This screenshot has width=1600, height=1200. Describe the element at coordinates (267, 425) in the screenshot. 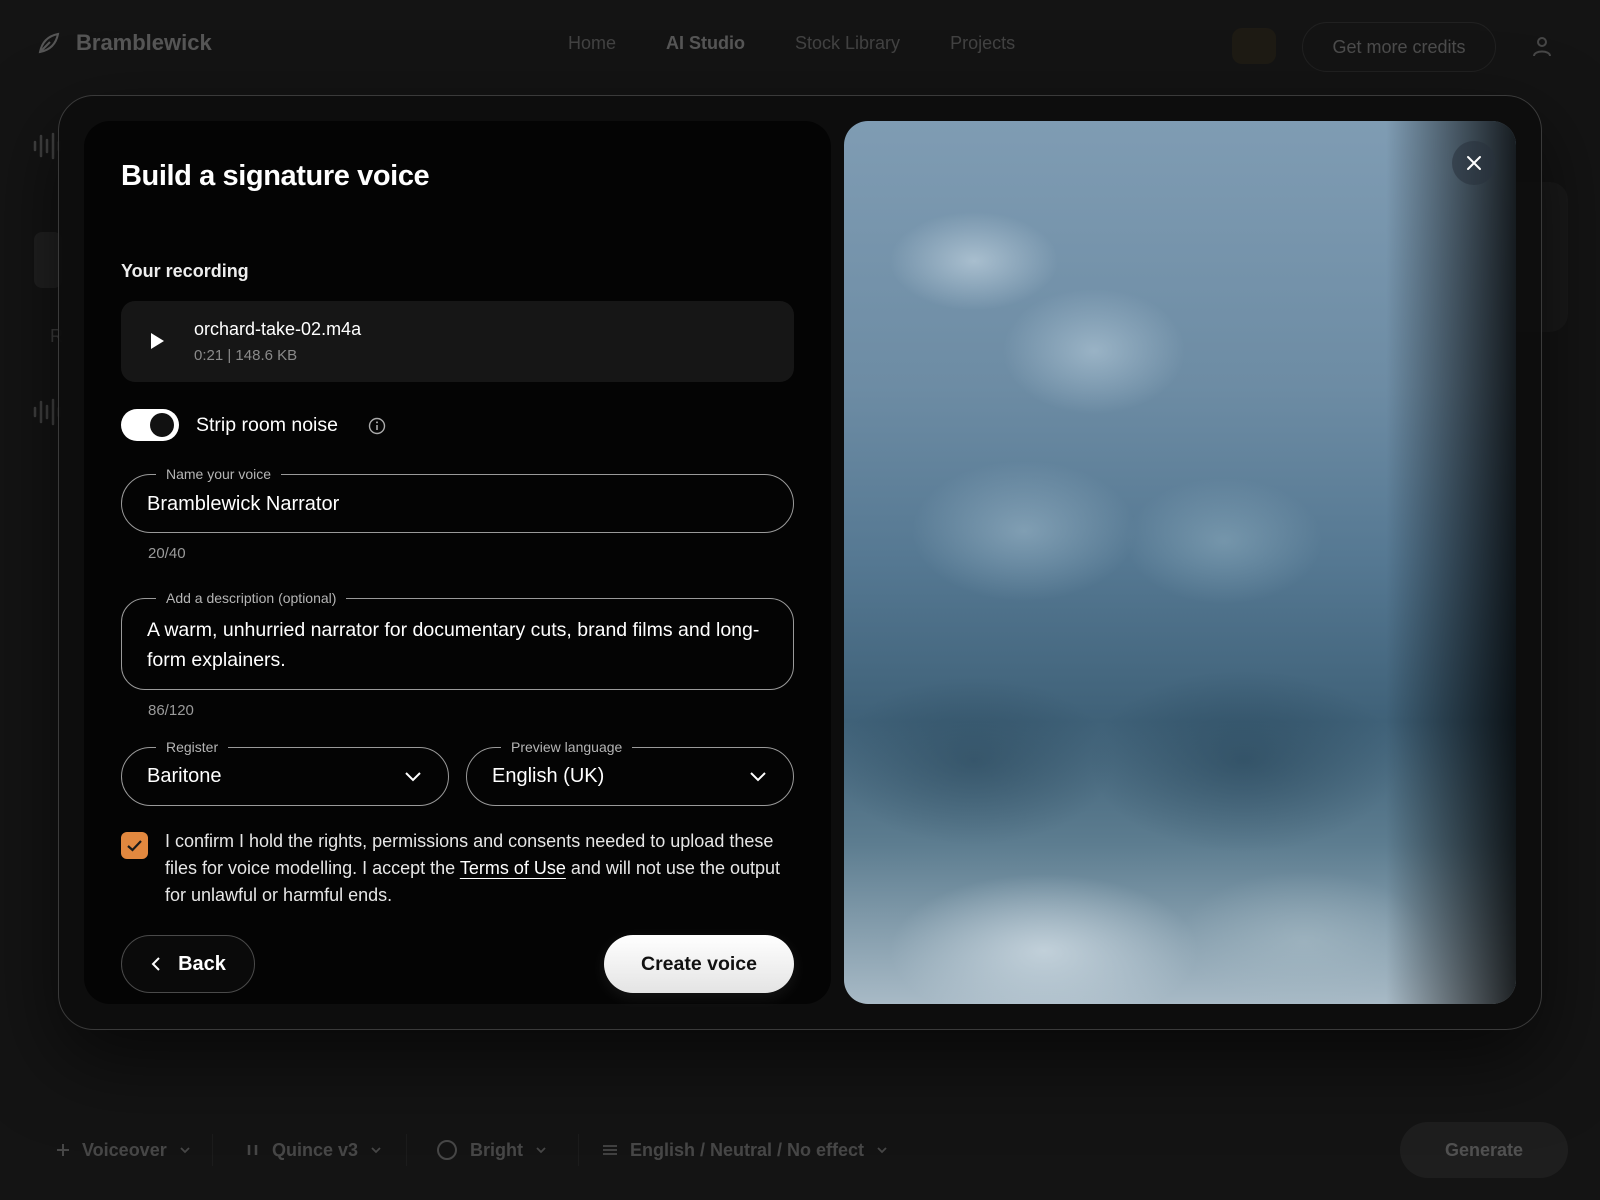

I see `strip-room-noise-label: Strip room noise` at that location.